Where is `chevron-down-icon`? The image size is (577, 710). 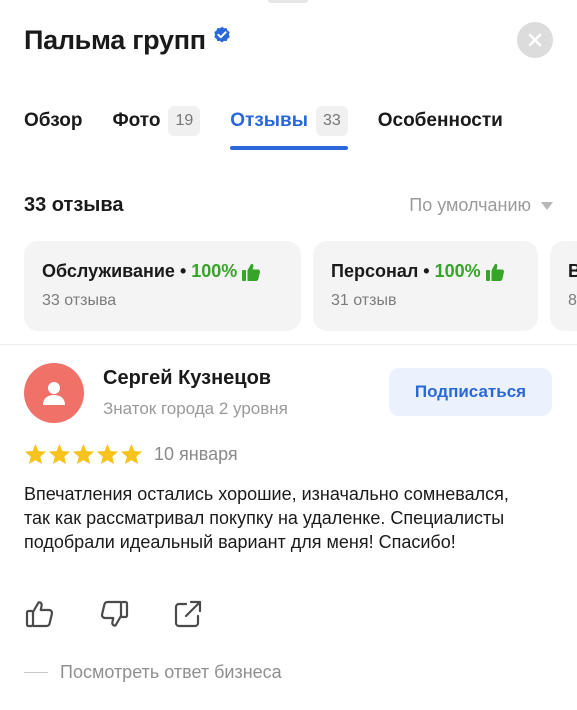
chevron-down-icon is located at coordinates (547, 205).